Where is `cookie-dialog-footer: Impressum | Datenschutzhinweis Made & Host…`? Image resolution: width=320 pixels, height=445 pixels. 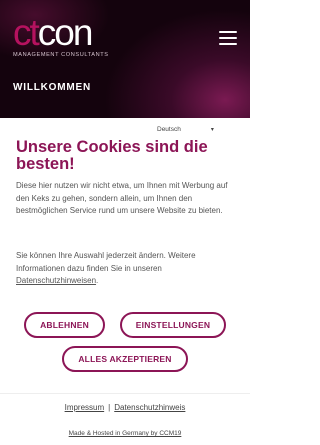 cookie-dialog-footer: Impressum | Datenschutzhinweis Made & Host… is located at coordinates (125, 419).